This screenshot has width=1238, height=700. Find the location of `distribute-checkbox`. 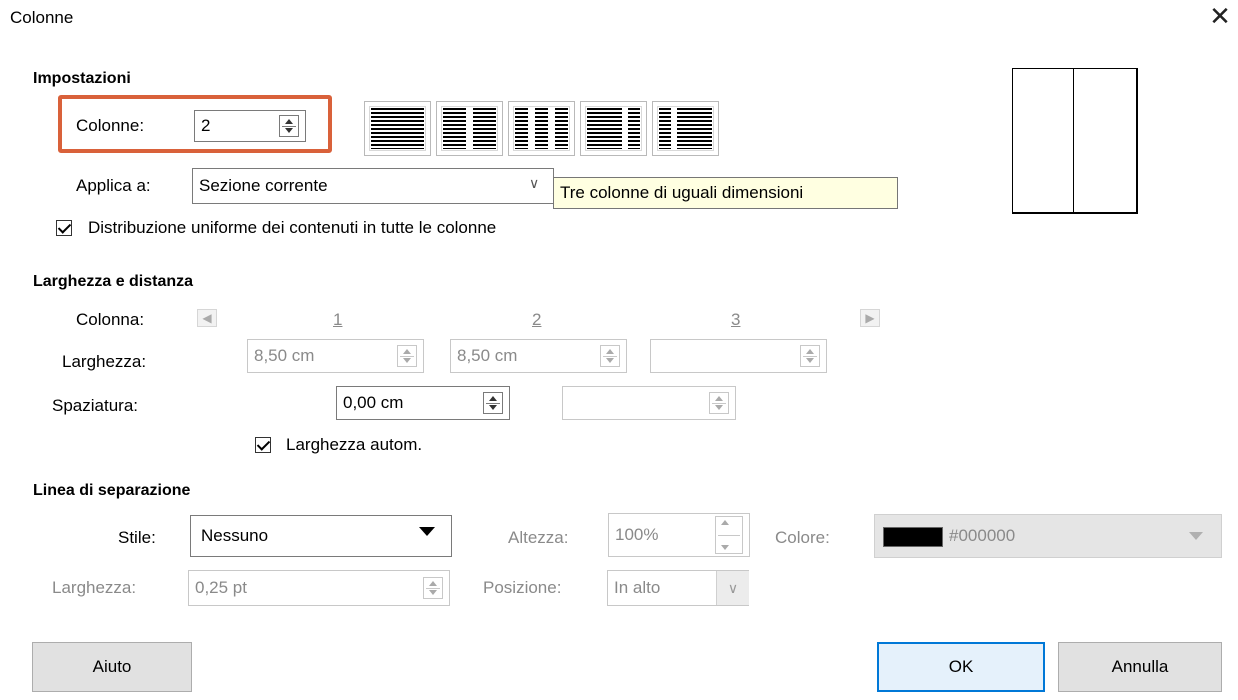

distribute-checkbox is located at coordinates (64, 228).